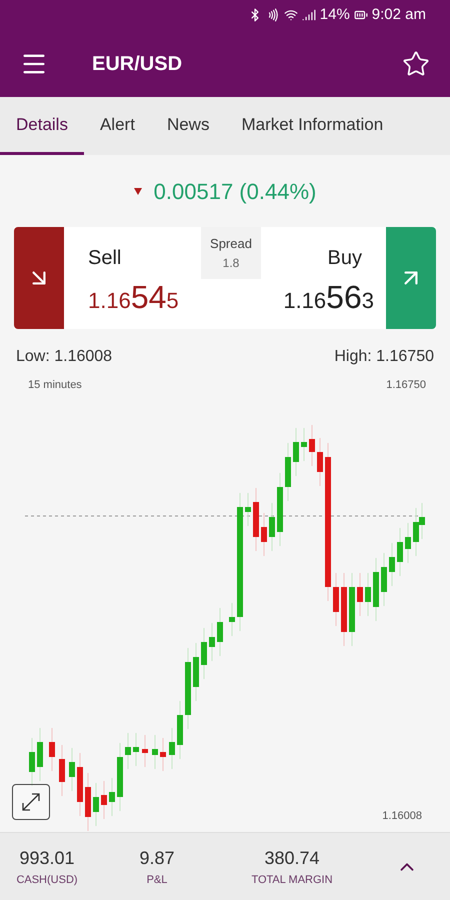 This screenshot has height=900, width=450. What do you see at coordinates (384, 357) in the screenshot?
I see `high-price: High: 1.16750` at bounding box center [384, 357].